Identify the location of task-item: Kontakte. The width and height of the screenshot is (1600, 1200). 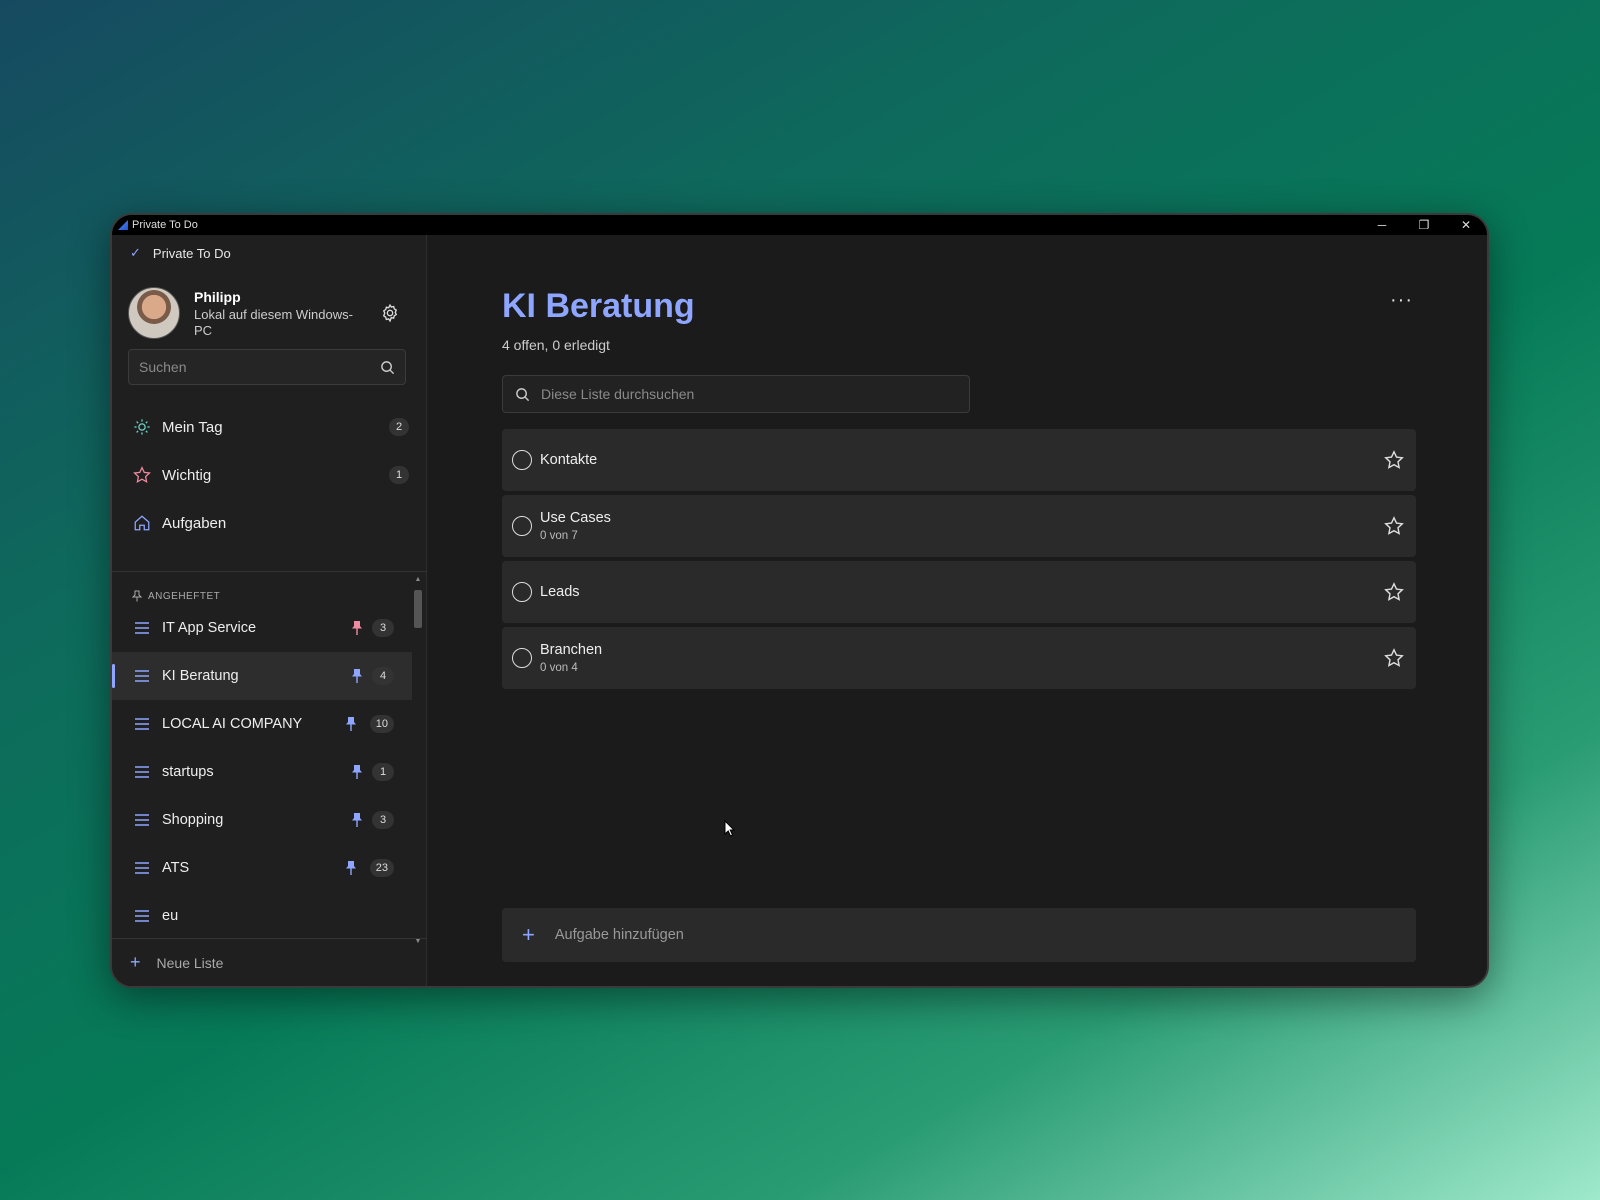
(959, 460).